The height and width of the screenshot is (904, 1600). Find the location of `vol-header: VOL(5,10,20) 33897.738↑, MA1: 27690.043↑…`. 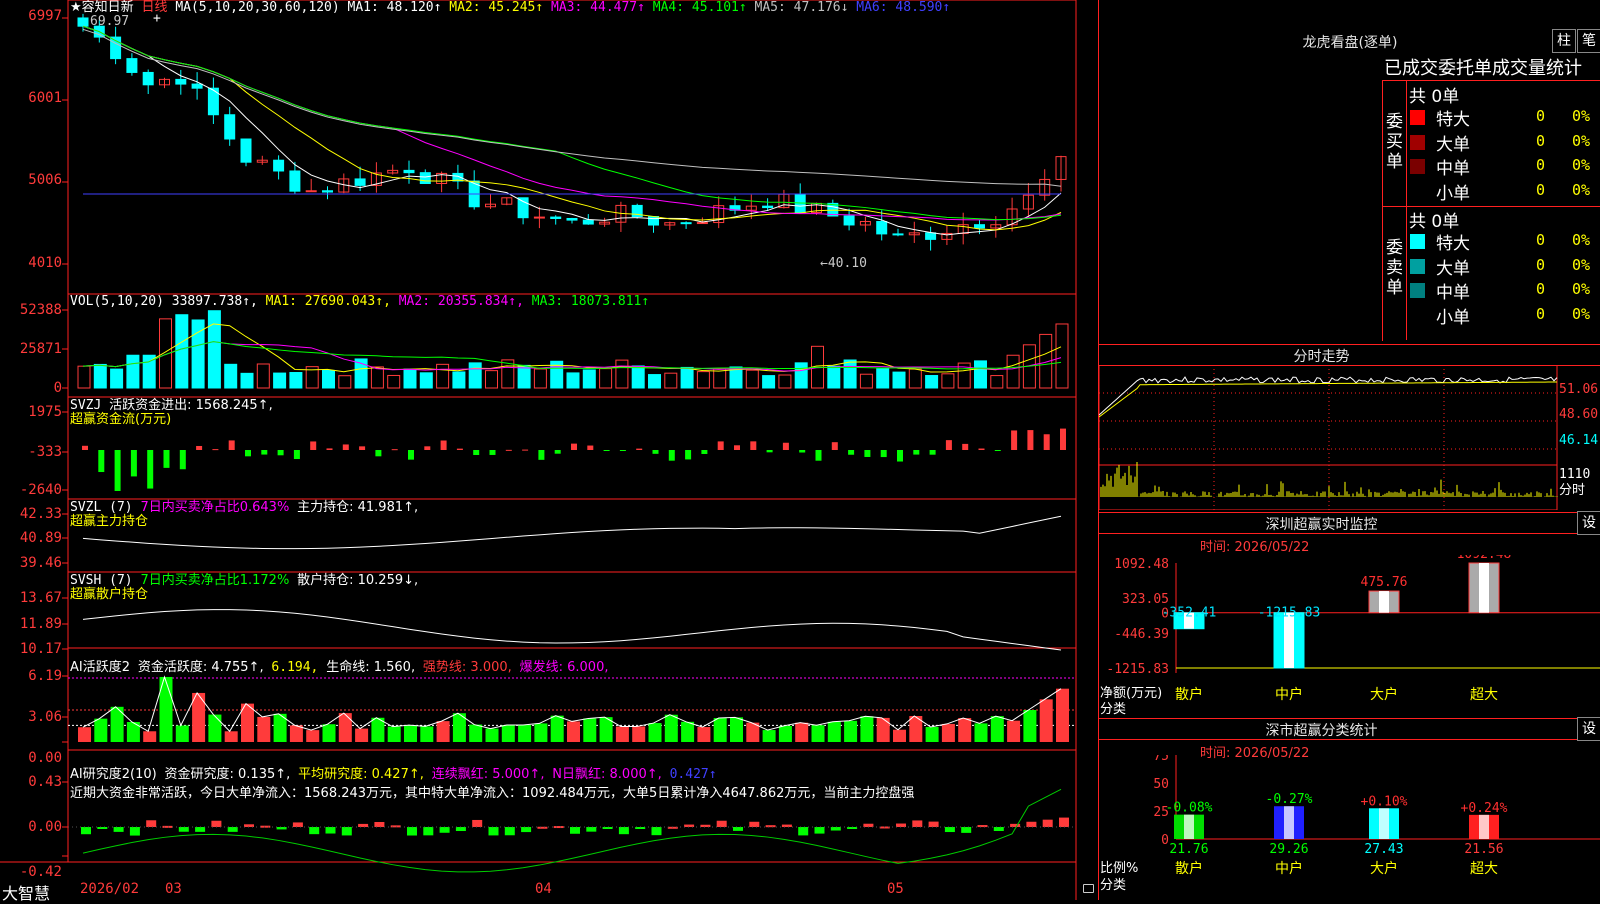

vol-header: VOL(5,10,20) 33897.738↑, MA1: 27690.043↑… is located at coordinates (359, 302).